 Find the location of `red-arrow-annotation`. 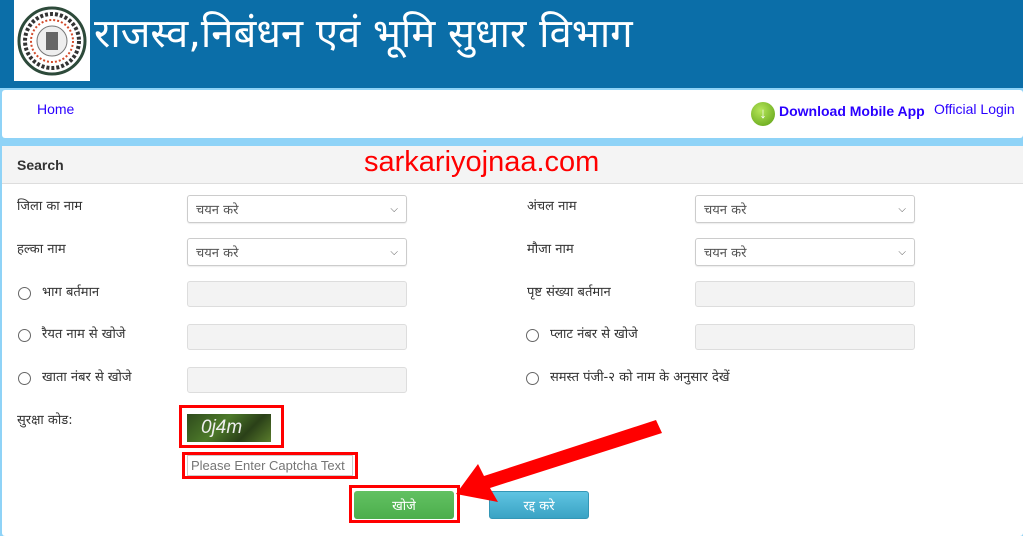

red-arrow-annotation is located at coordinates (559, 461).